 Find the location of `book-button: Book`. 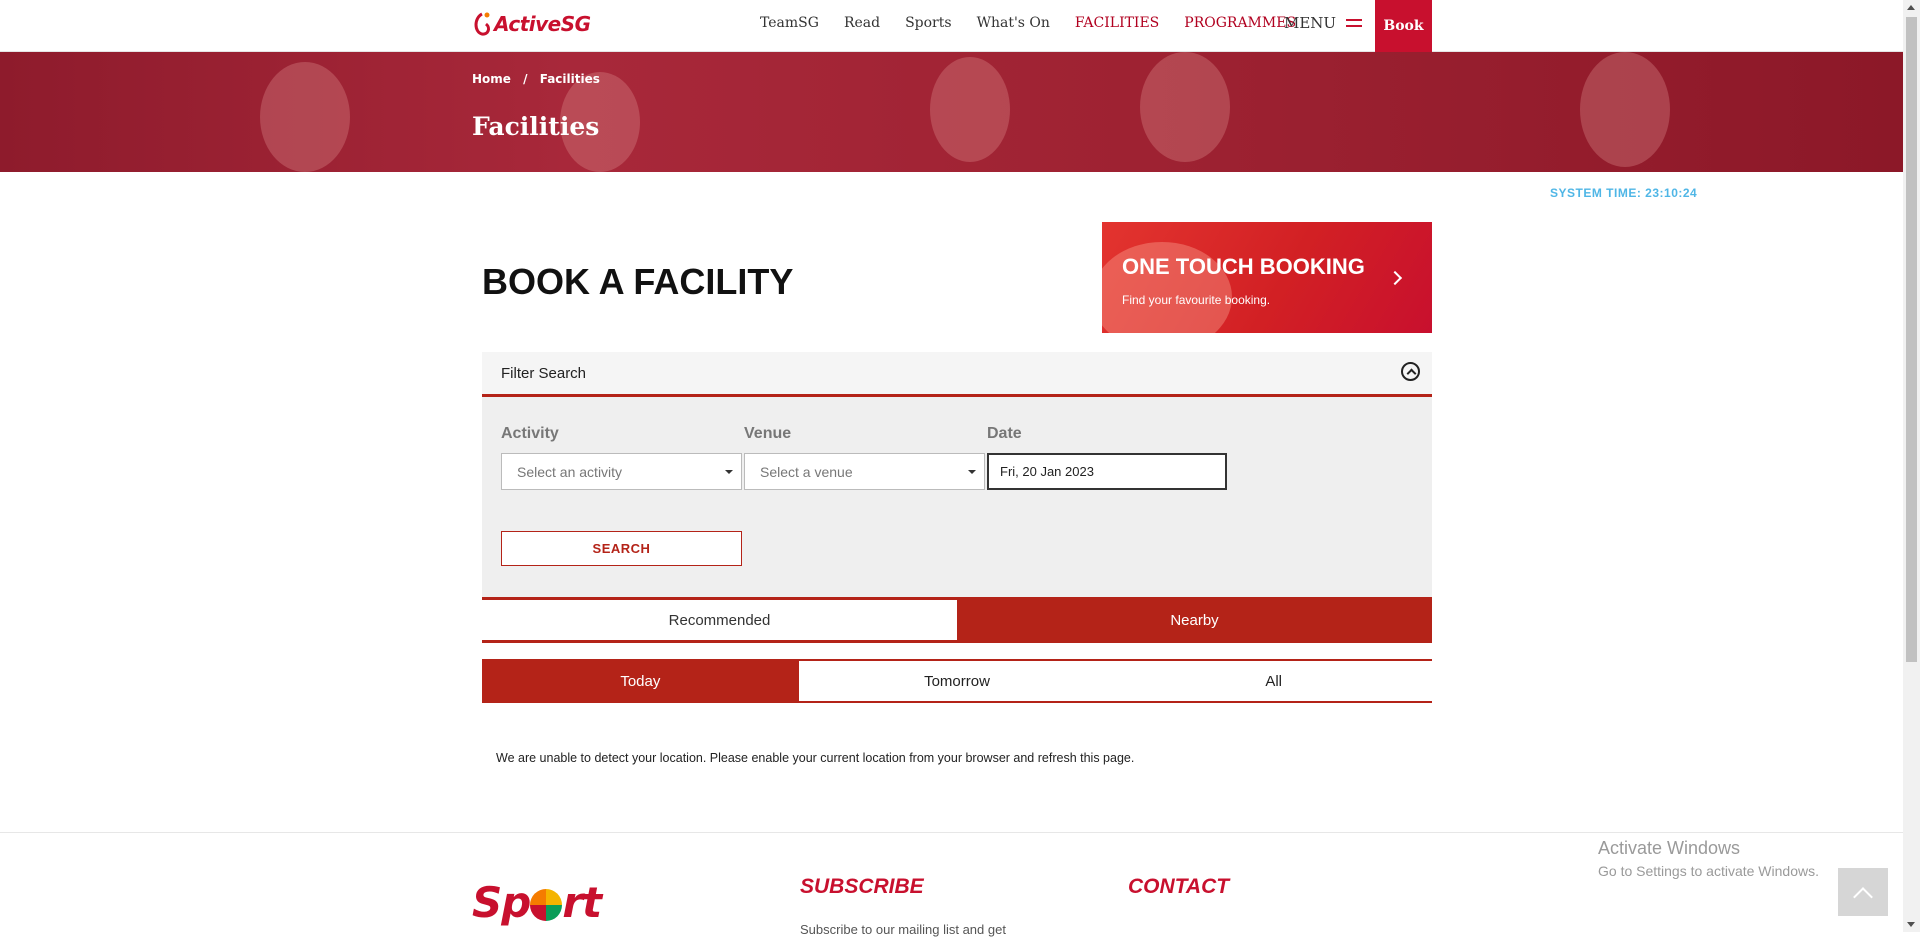

book-button: Book is located at coordinates (1403, 26).